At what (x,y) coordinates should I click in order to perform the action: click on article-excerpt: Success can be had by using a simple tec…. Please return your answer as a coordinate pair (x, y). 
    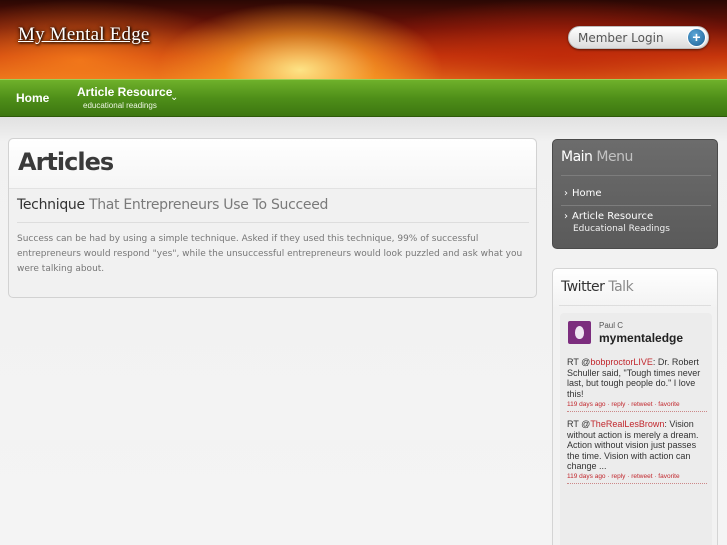
    Looking at the image, I should click on (270, 254).